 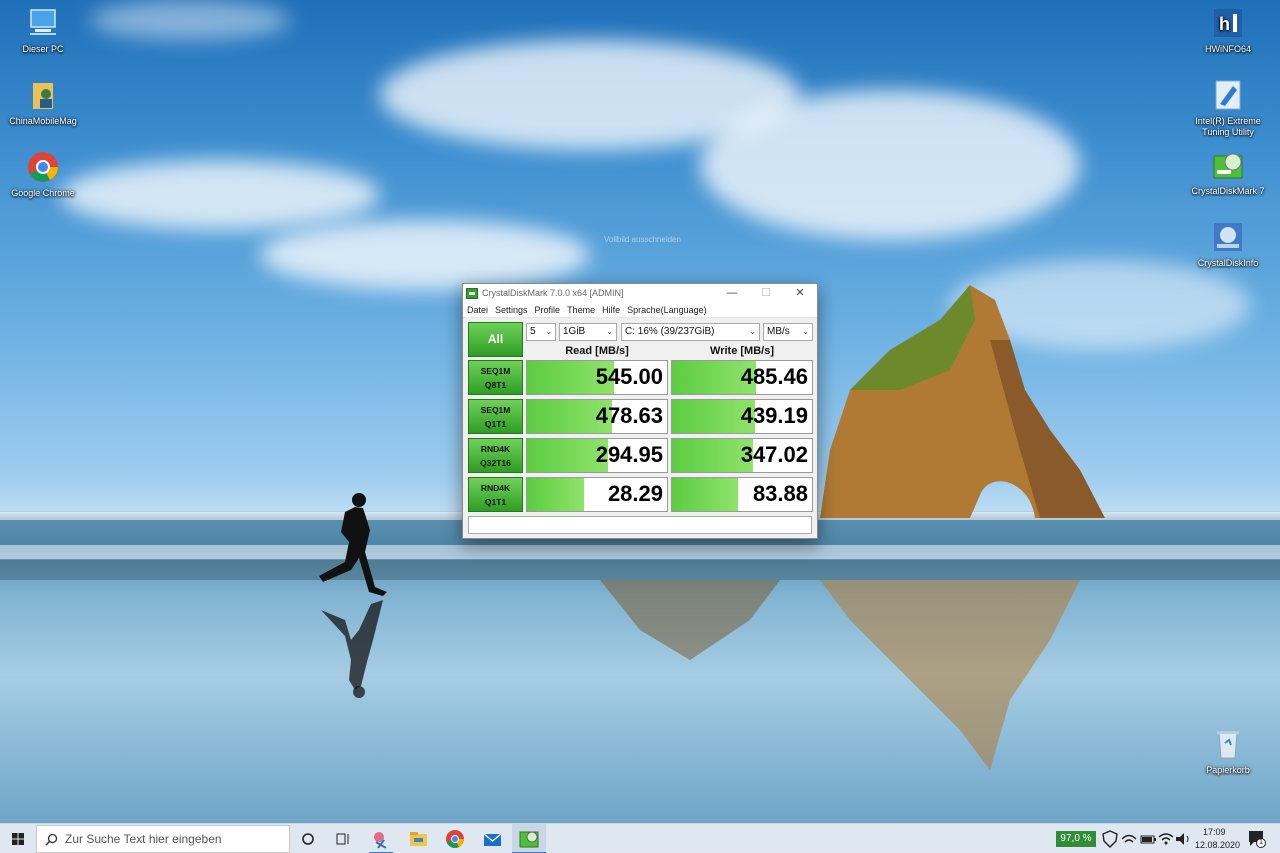 What do you see at coordinates (581, 310) in the screenshot?
I see `menu-theme: Theme` at bounding box center [581, 310].